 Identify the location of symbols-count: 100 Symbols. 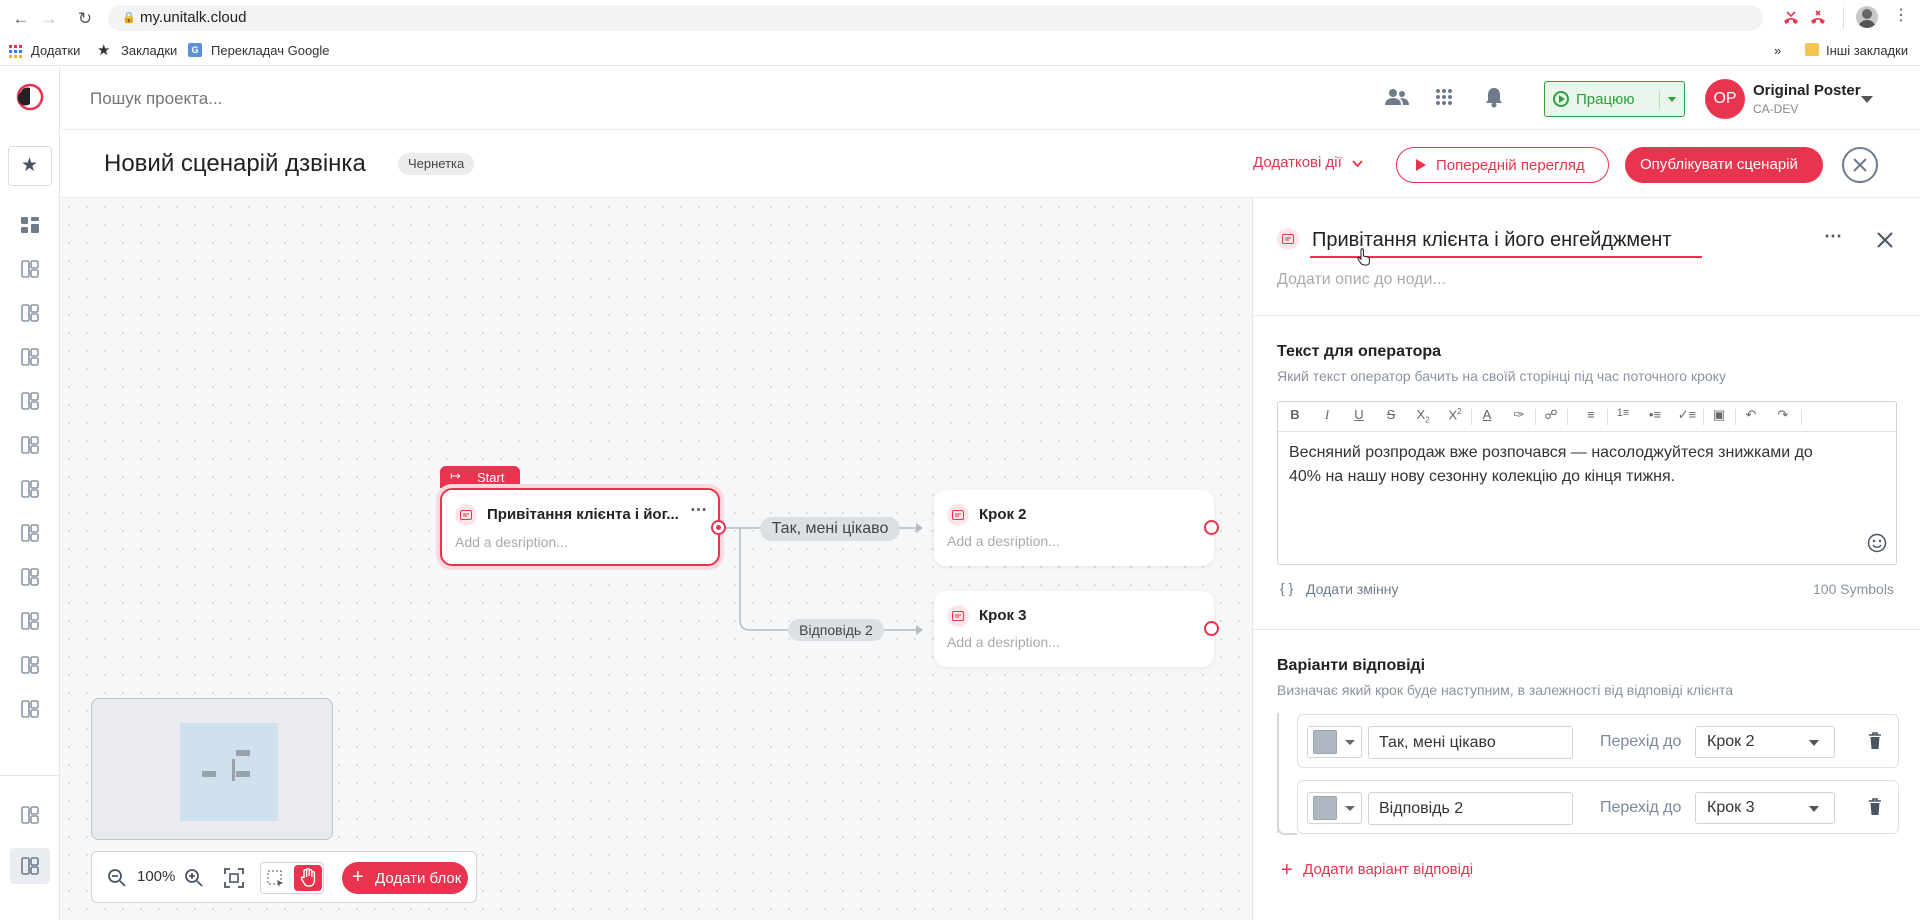
(1853, 589).